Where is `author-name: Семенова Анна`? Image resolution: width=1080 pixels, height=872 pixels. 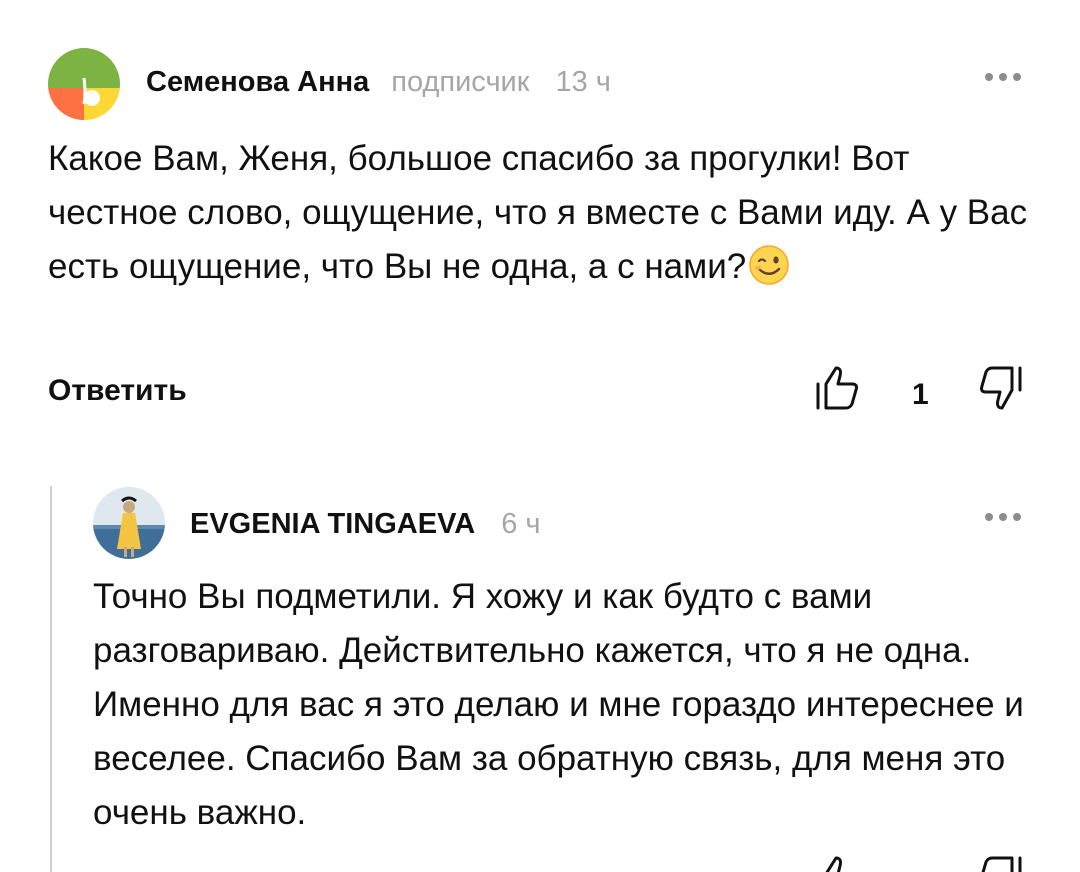
author-name: Семенова Анна is located at coordinates (257, 82).